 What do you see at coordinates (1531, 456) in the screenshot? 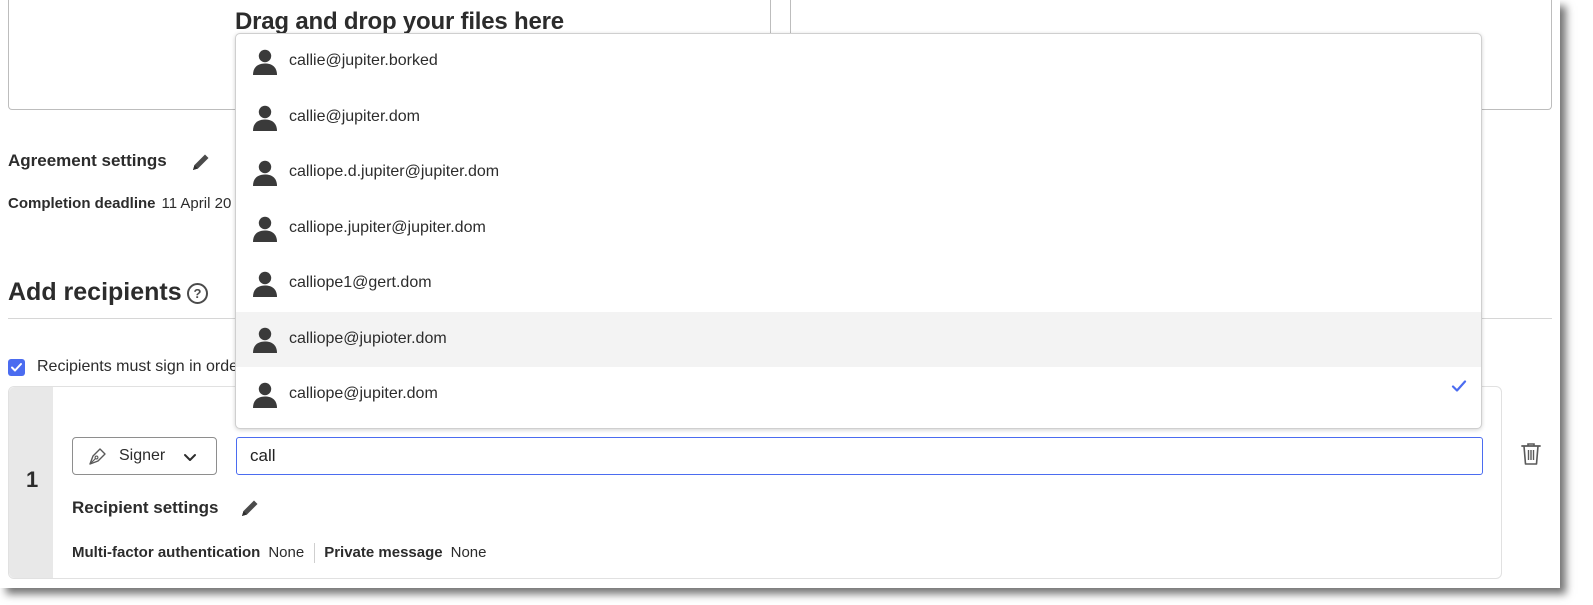
I see `trash-icon` at bounding box center [1531, 456].